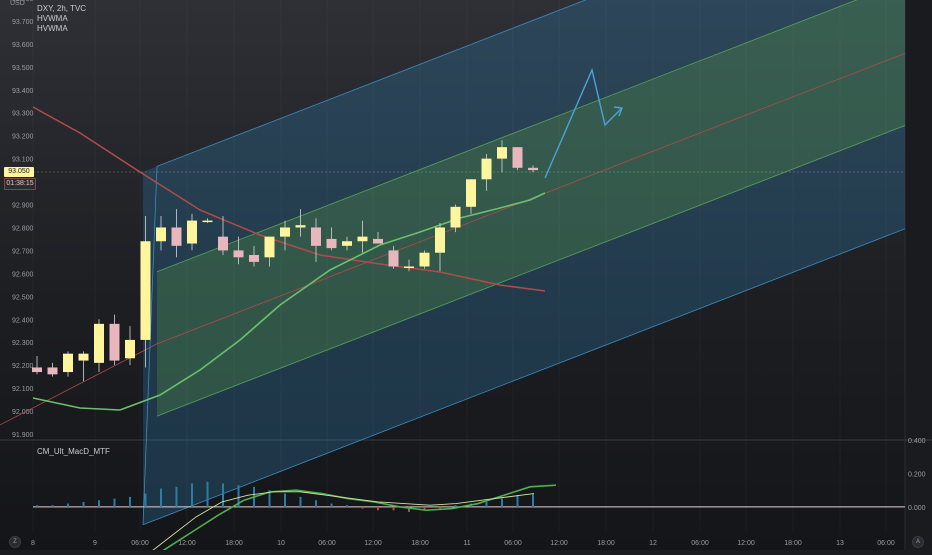 The height and width of the screenshot is (555, 932). What do you see at coordinates (15, 542) in the screenshot?
I see `zoom-button: Z` at bounding box center [15, 542].